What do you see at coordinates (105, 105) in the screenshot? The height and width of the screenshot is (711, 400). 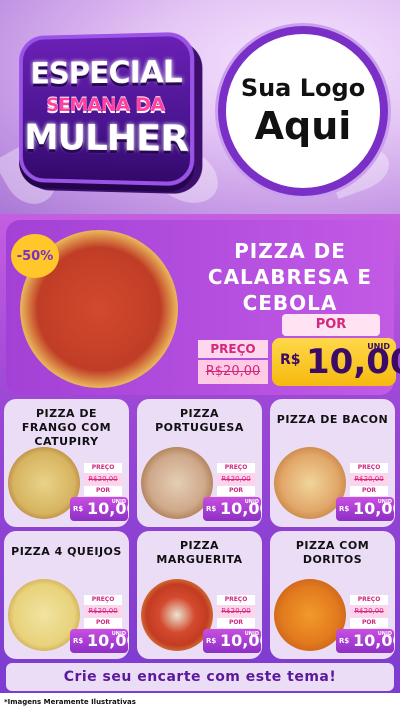 I see `badge-line-2: SEMANA DA` at bounding box center [105, 105].